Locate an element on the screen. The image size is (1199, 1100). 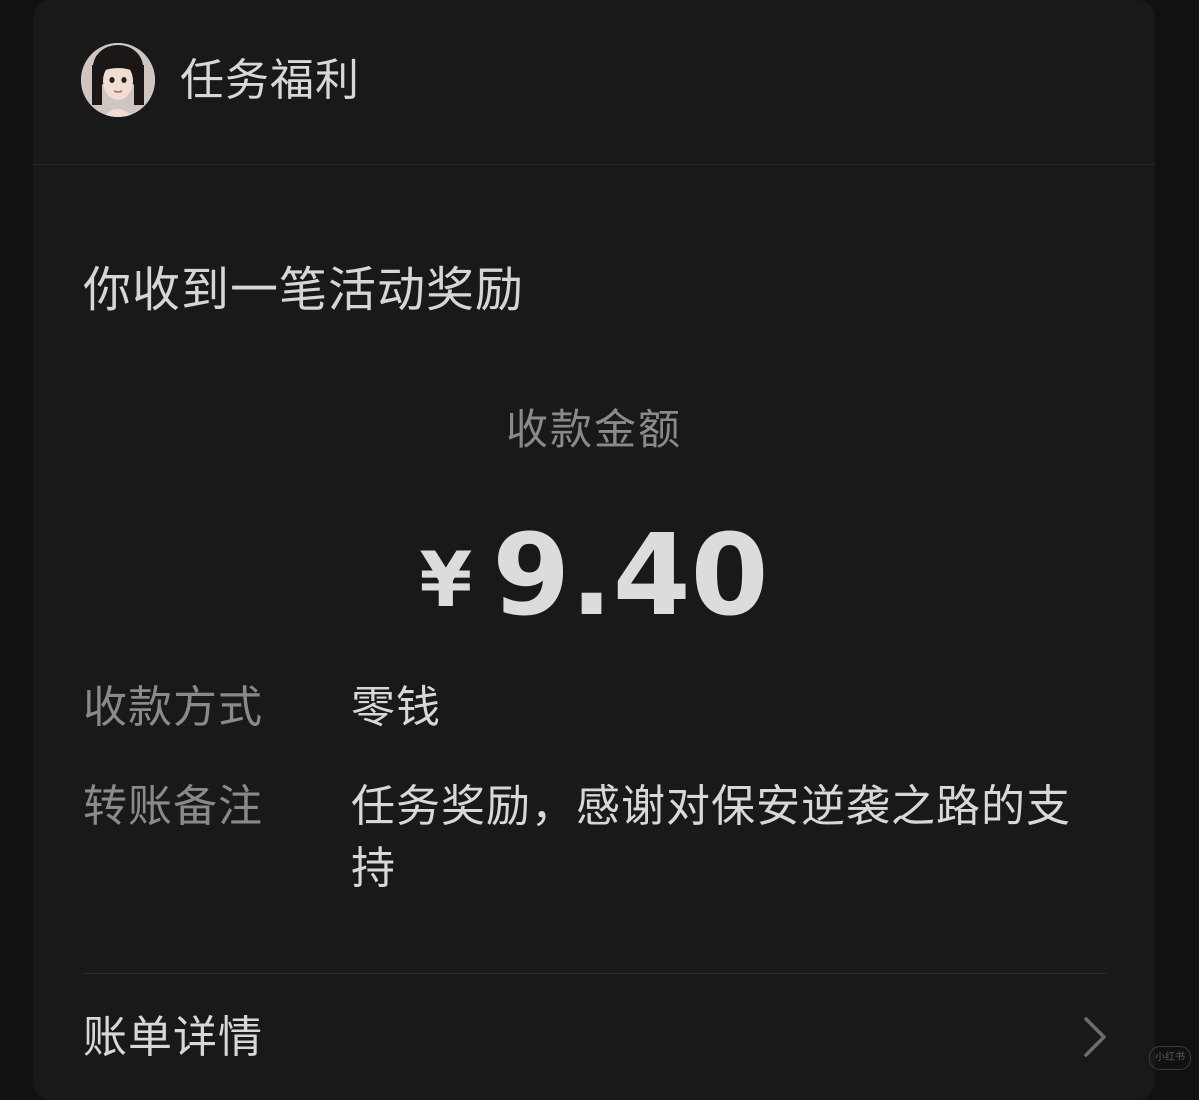
payment-method-label: 收款方式 is located at coordinates (173, 707).